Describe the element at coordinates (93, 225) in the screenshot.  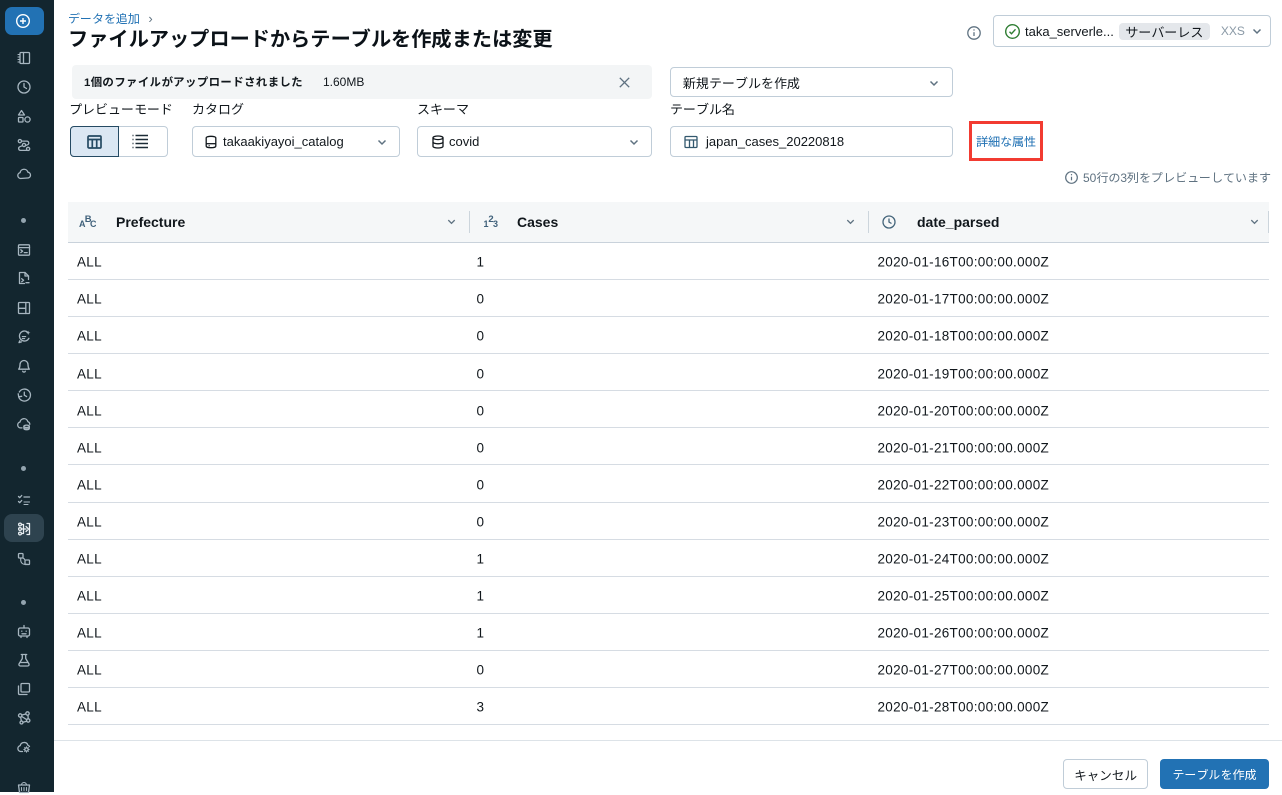
I see `svg-text: C` at that location.